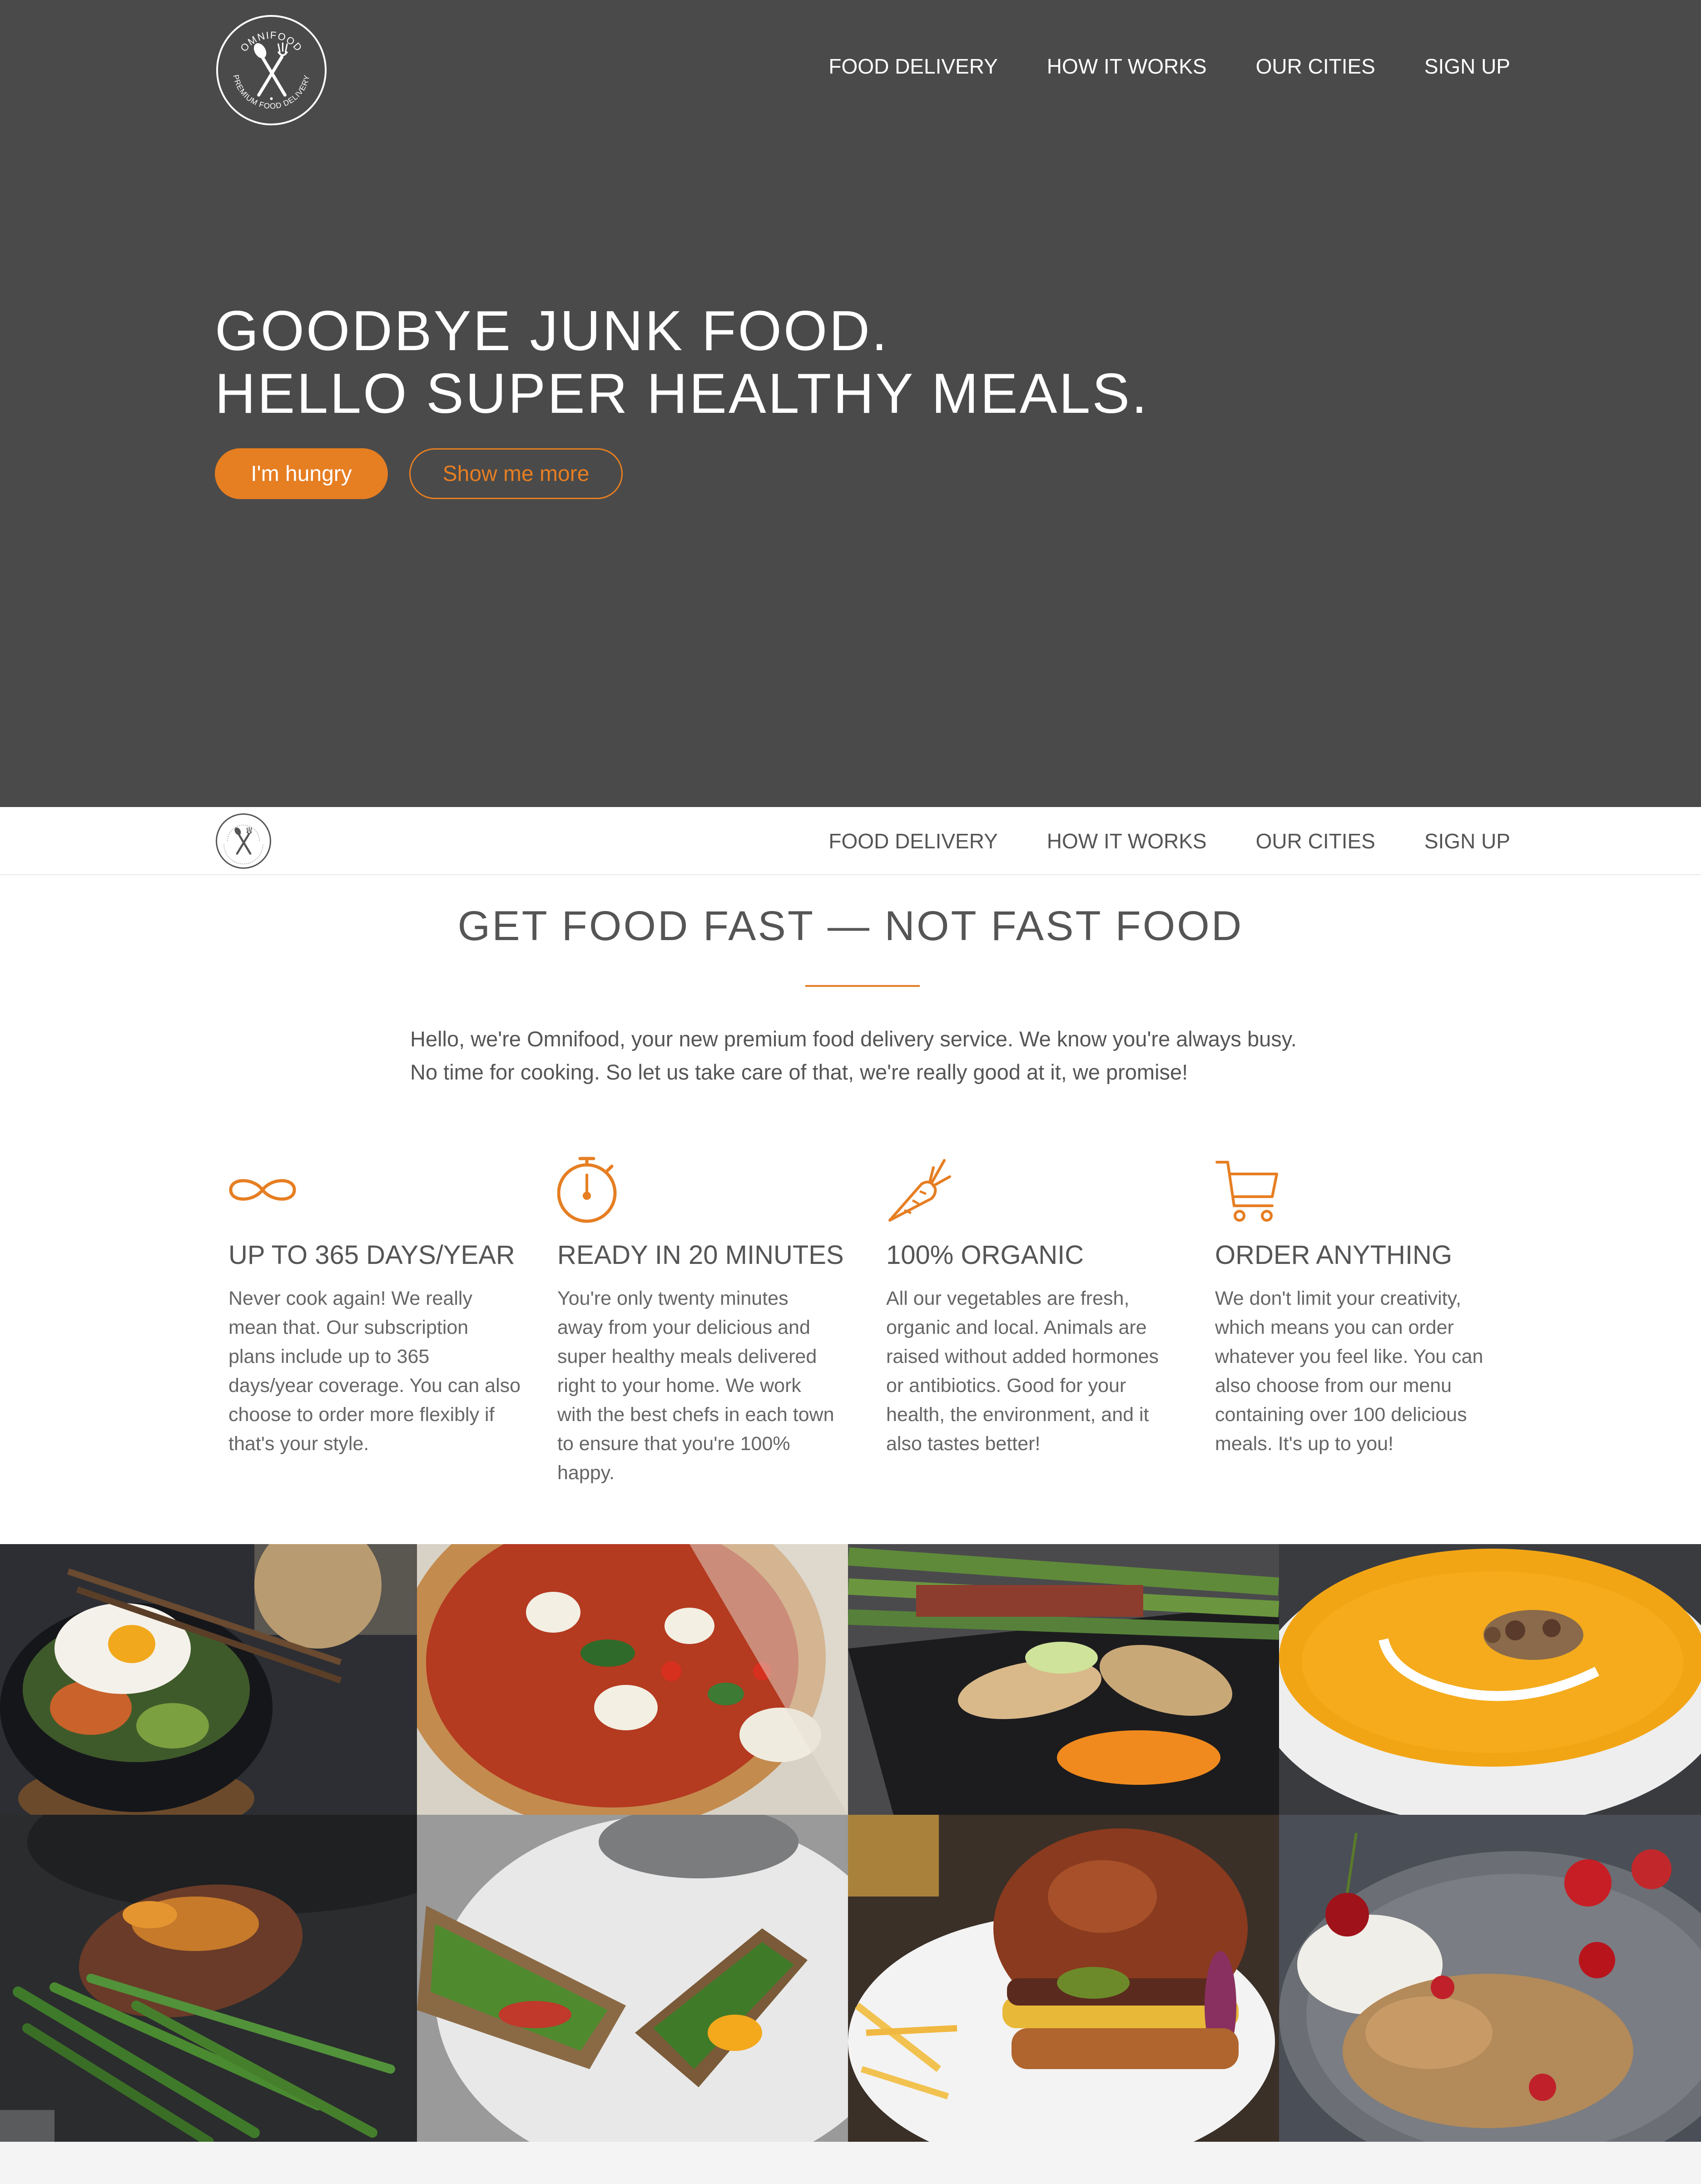 The image size is (1701, 2184). What do you see at coordinates (862, 986) in the screenshot?
I see `title-underline` at bounding box center [862, 986].